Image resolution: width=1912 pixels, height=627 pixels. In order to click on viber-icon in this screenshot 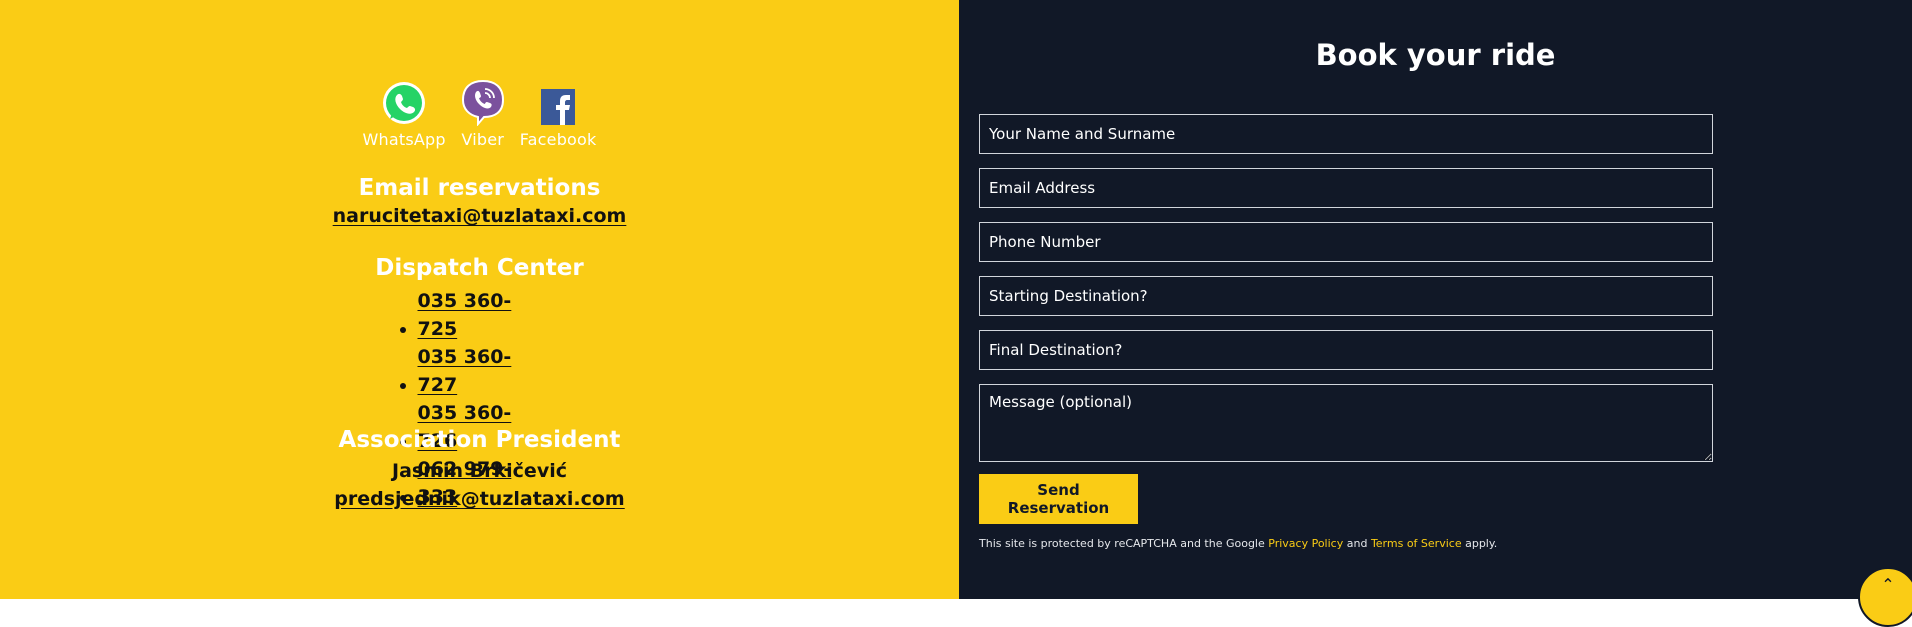, I will do `click(483, 102)`.